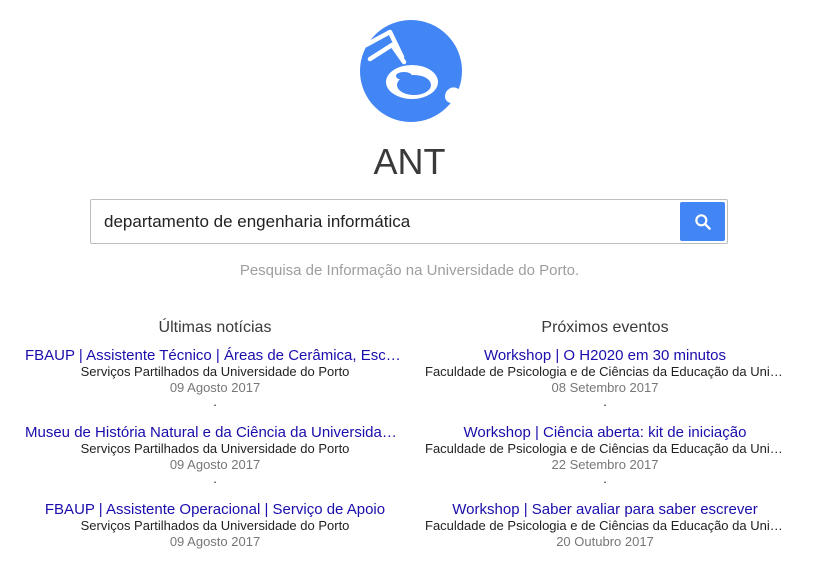 This screenshot has width=819, height=581. Describe the element at coordinates (409, 161) in the screenshot. I see `app-title: ANT` at that location.